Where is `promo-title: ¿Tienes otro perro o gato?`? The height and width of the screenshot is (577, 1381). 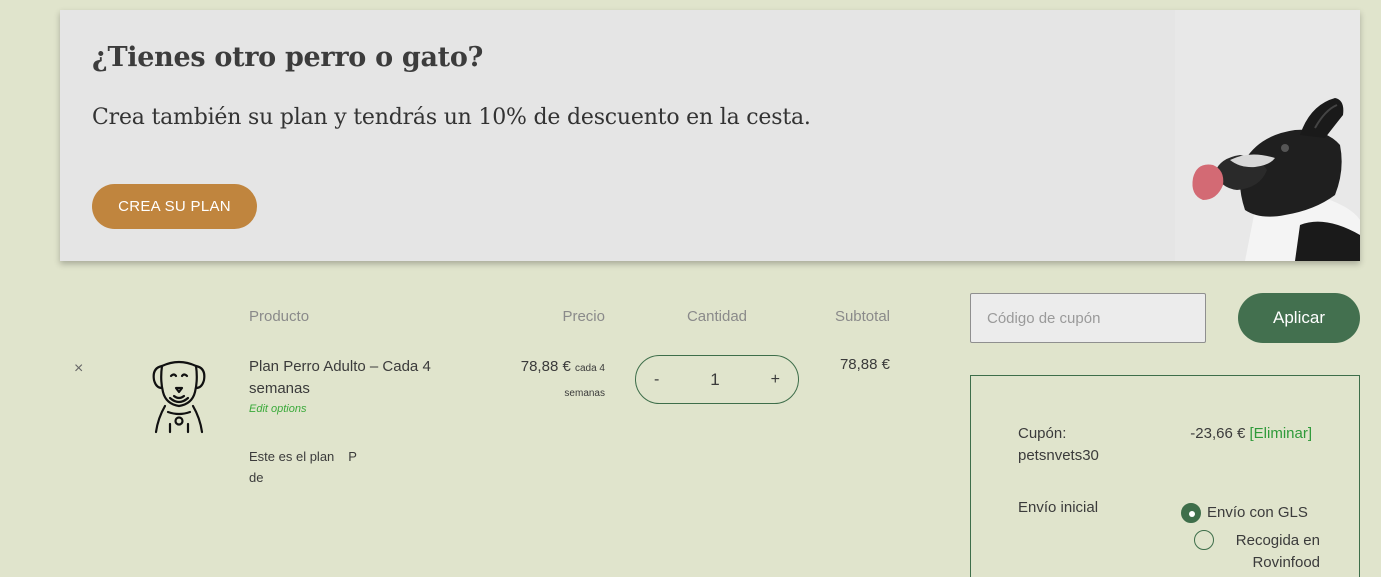
promo-title: ¿Tienes otro perro o gato? is located at coordinates (288, 57).